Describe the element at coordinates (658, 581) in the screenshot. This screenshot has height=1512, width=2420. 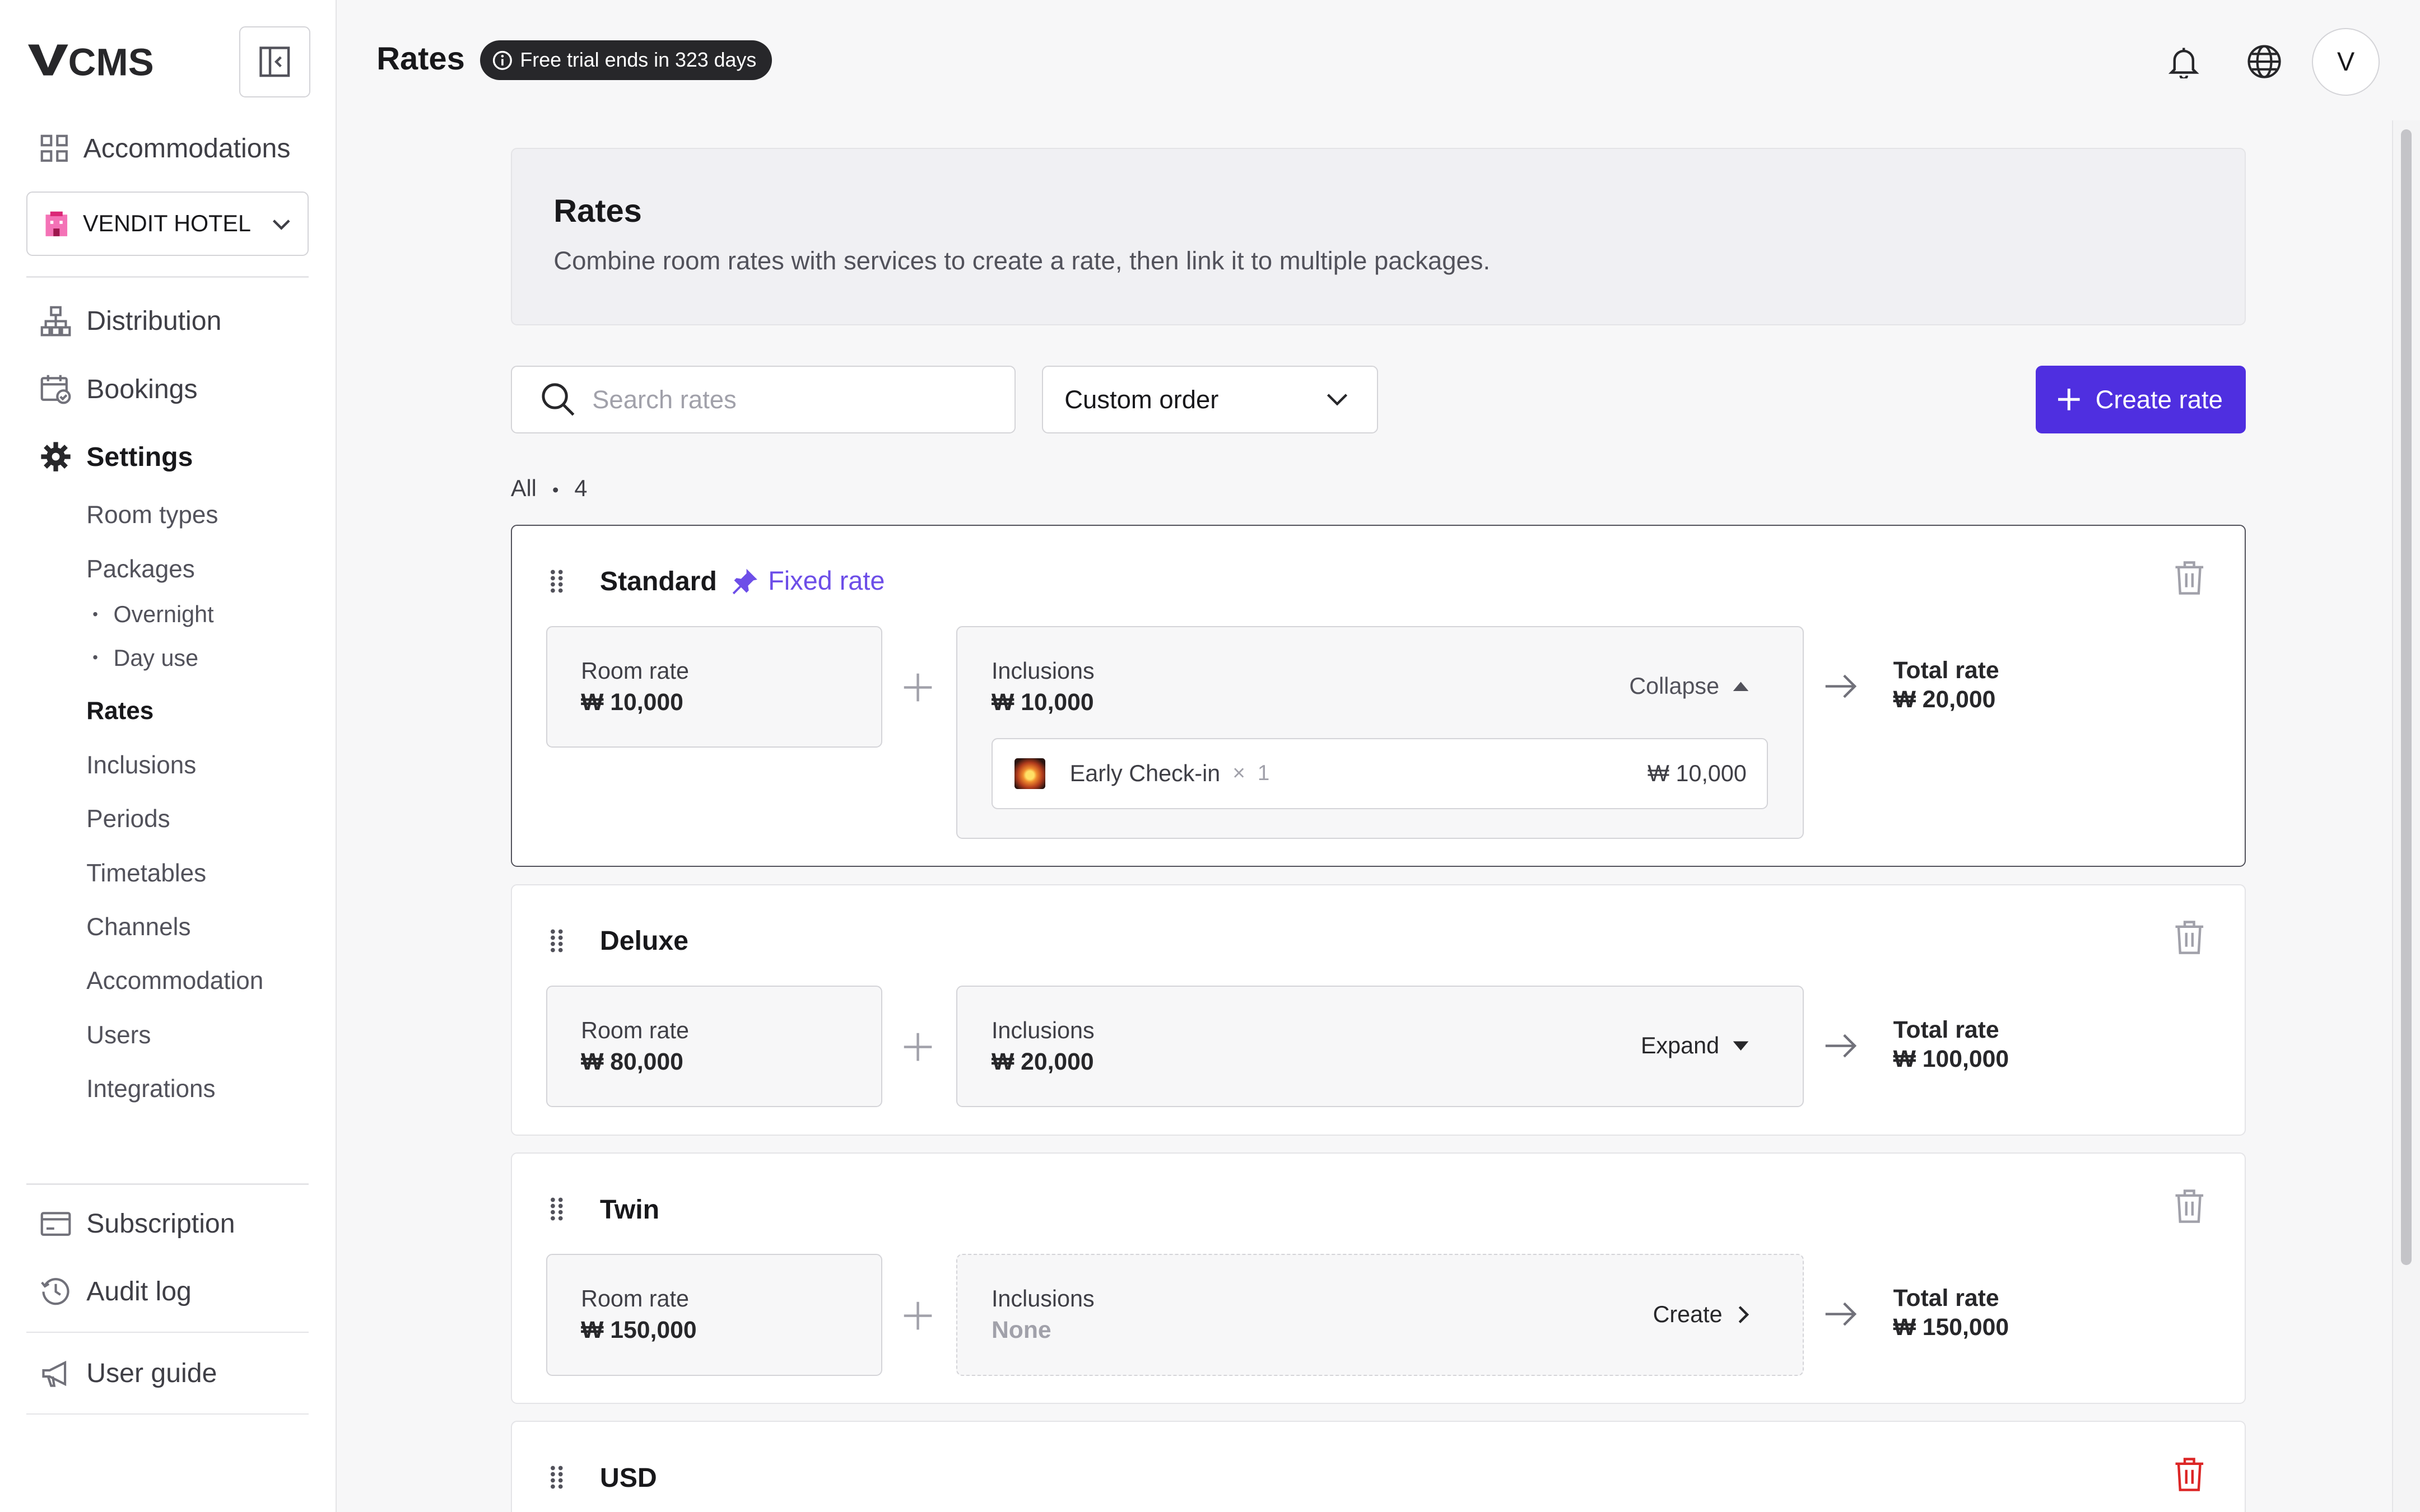
I see `rate-name: Standard` at that location.